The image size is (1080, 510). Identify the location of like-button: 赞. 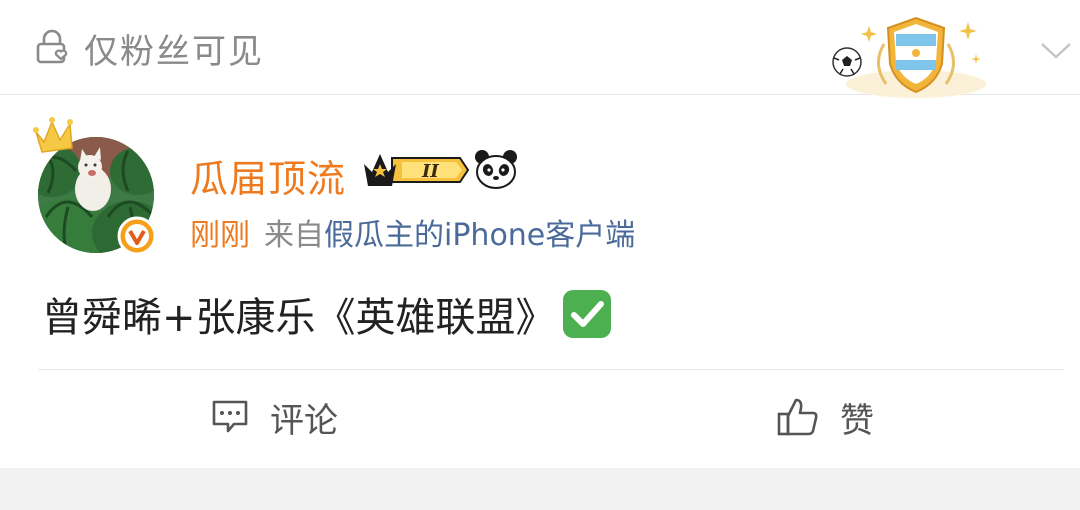
(825, 418).